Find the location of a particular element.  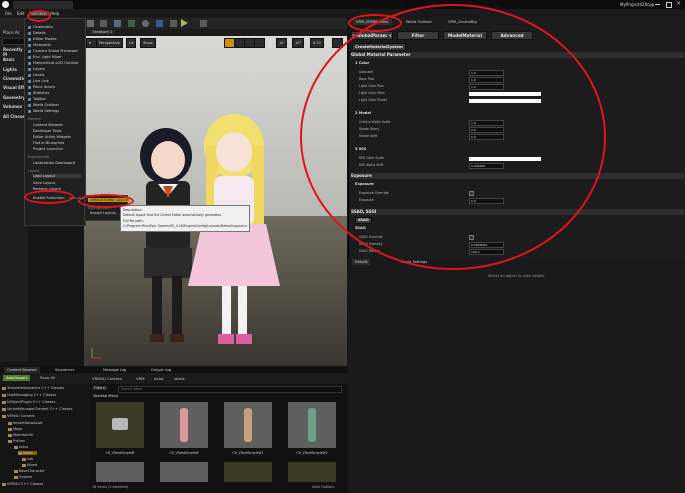

tree-item: VariantManagerContent C++ Classes is located at coordinates (37, 409).